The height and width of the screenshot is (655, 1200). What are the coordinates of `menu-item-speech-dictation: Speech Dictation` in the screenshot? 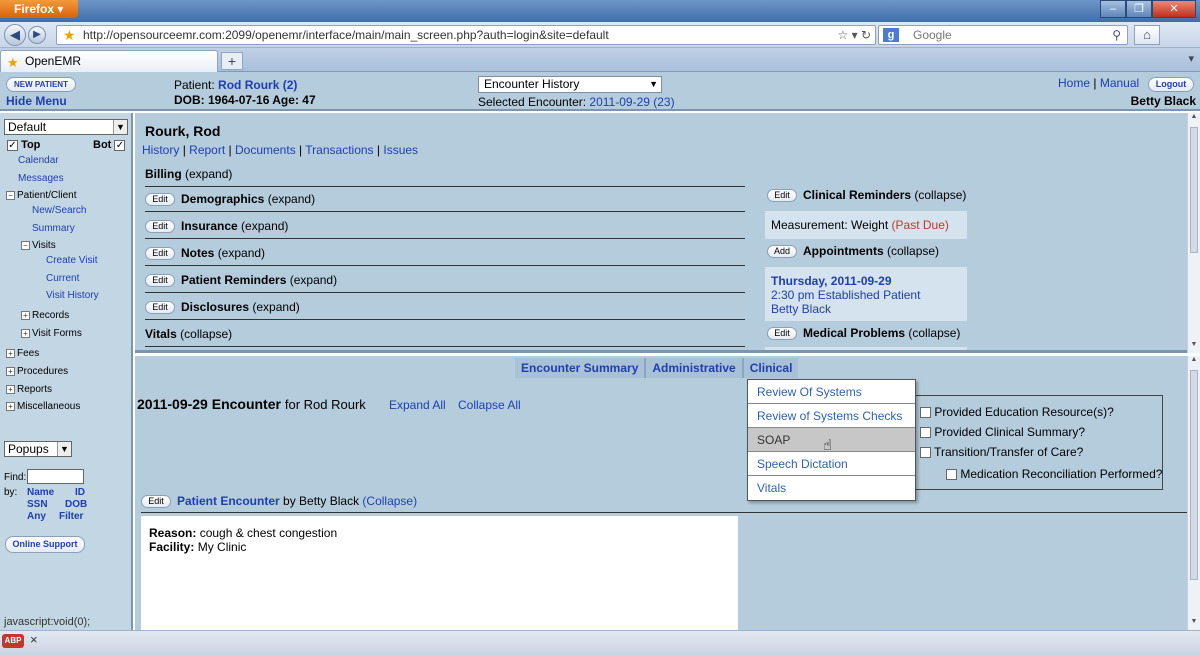 It's located at (831, 464).